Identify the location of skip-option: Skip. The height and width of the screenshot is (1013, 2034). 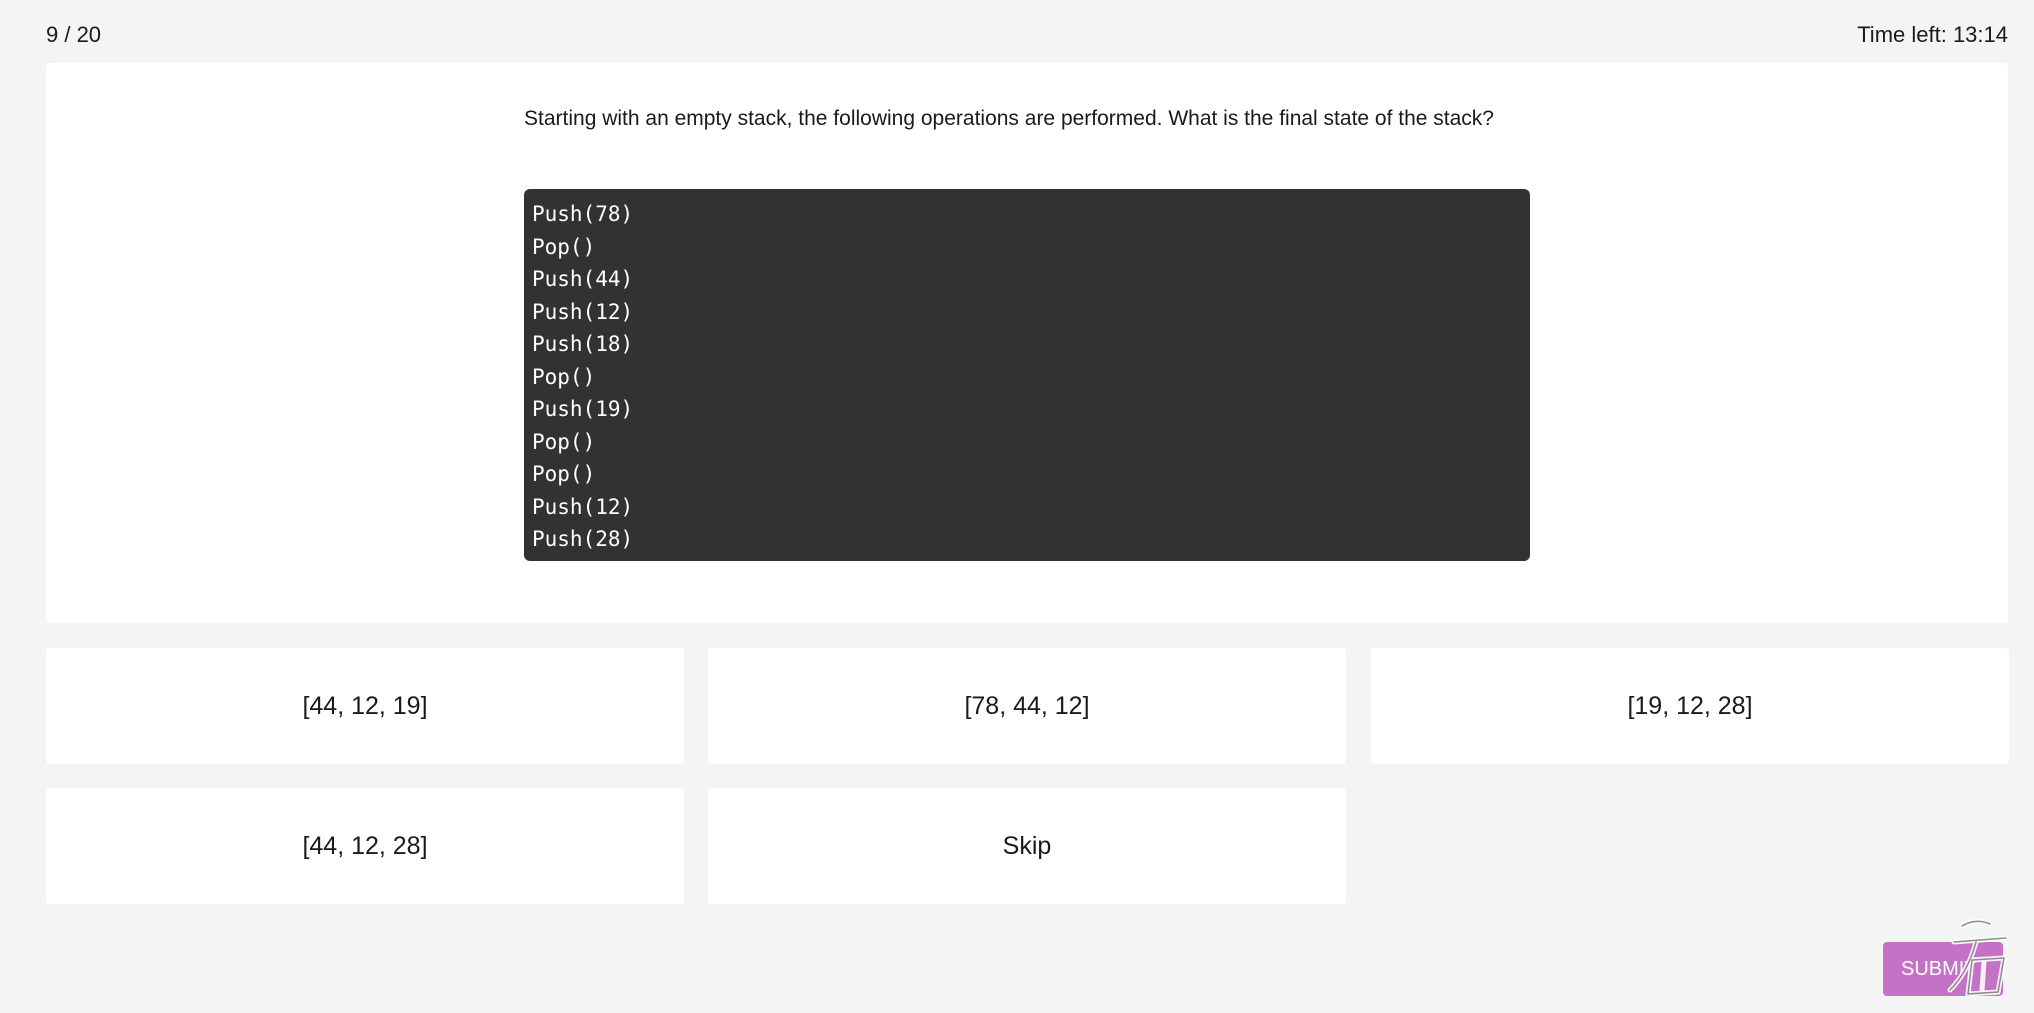
(1027, 846).